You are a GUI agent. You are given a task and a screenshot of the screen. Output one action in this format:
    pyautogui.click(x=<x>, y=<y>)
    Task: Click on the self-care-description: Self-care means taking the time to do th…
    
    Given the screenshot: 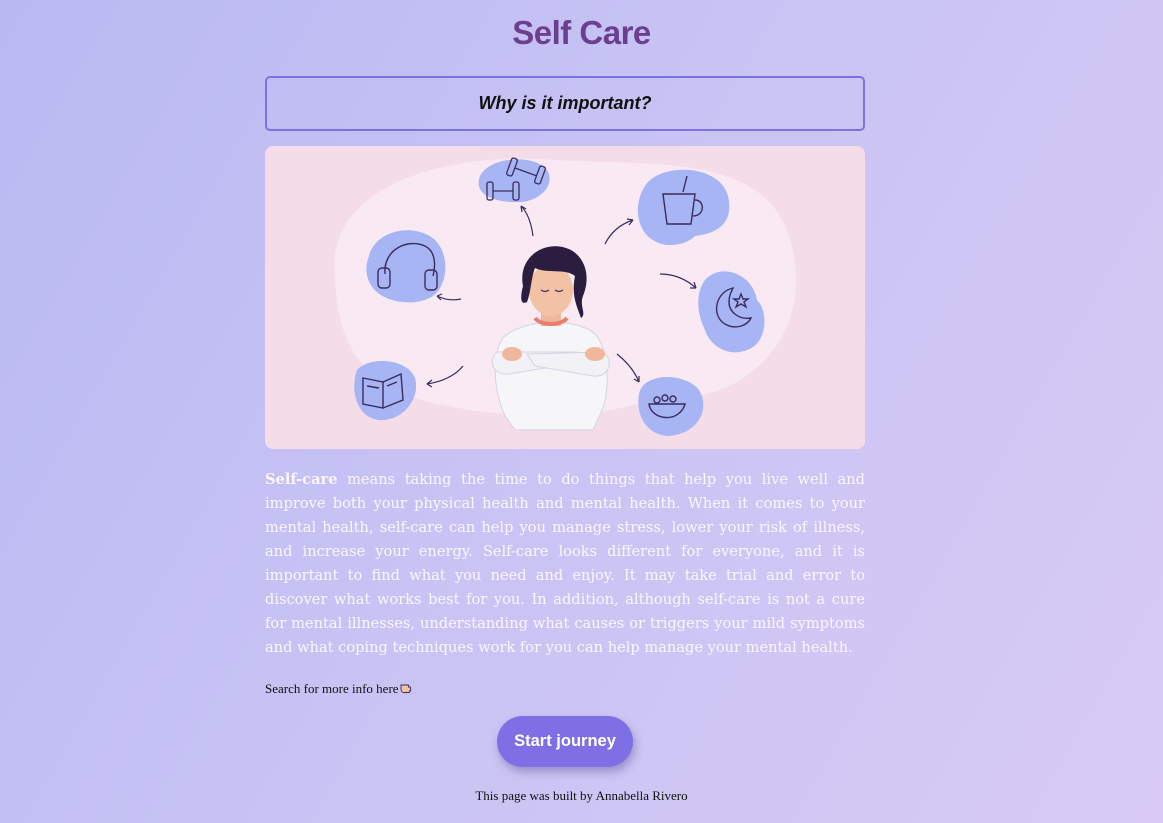 What is the action you would take?
    pyautogui.click(x=565, y=564)
    